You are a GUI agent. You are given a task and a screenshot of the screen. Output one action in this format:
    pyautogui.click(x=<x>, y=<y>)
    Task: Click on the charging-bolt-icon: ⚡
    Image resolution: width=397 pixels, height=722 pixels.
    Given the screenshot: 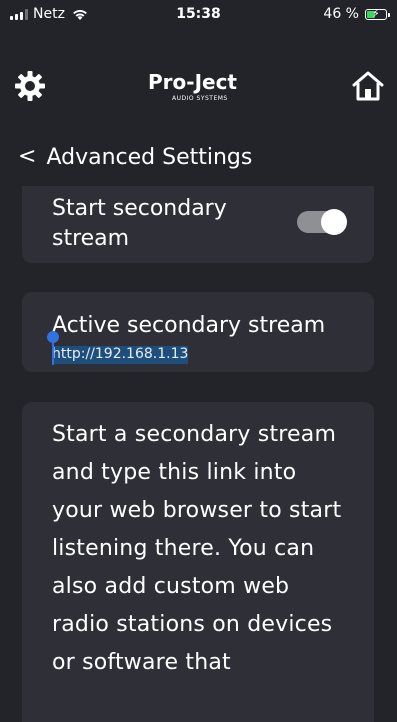 What is the action you would take?
    pyautogui.click(x=376, y=13)
    